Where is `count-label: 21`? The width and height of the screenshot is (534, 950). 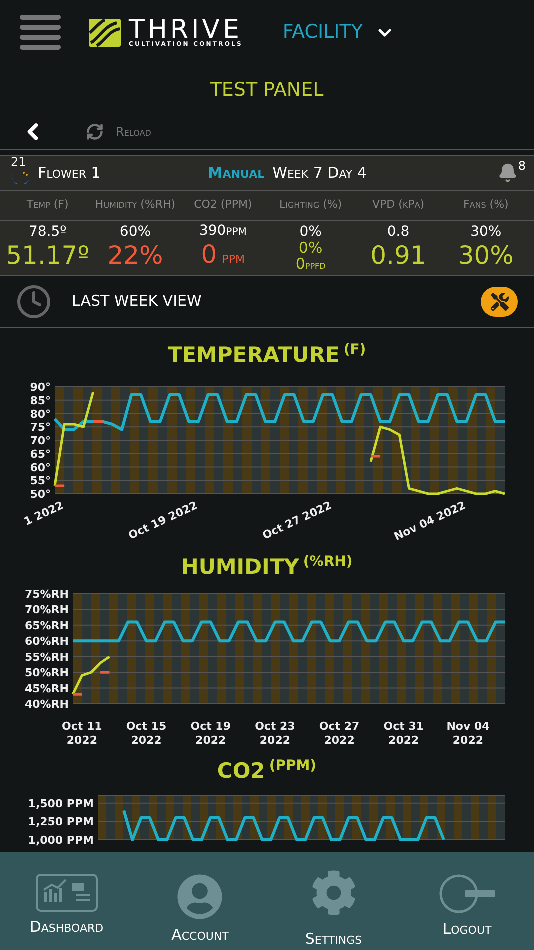
count-label: 21 is located at coordinates (18, 162).